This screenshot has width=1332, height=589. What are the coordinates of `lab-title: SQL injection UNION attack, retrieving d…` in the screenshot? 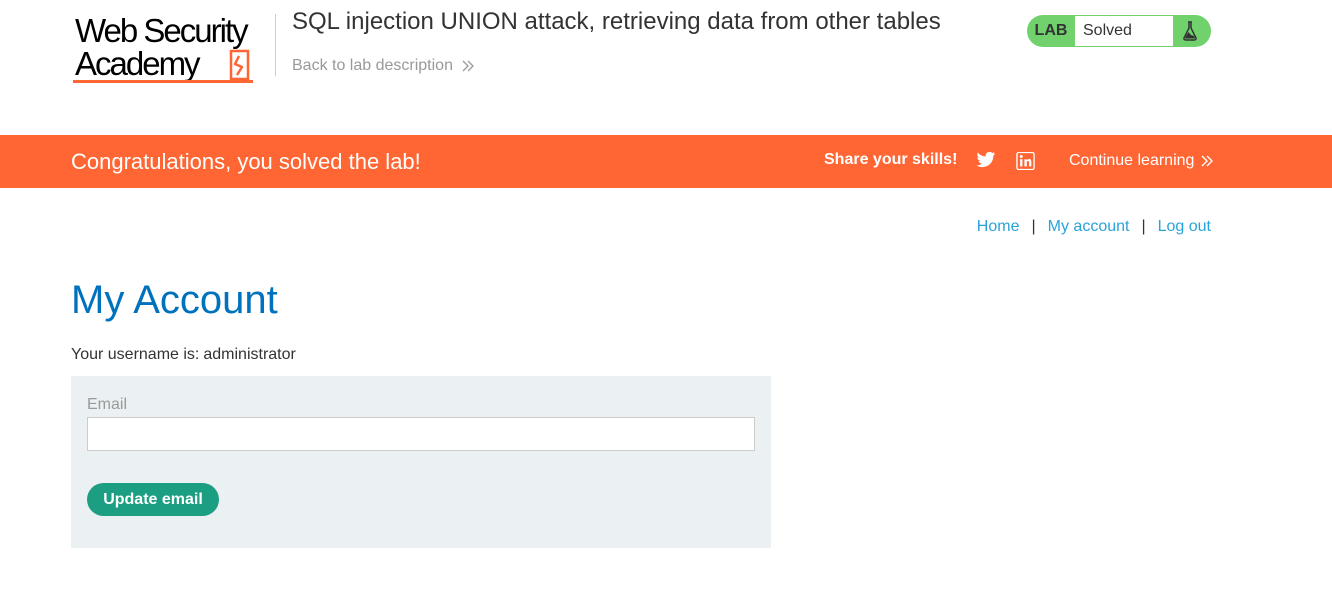 It's located at (616, 21).